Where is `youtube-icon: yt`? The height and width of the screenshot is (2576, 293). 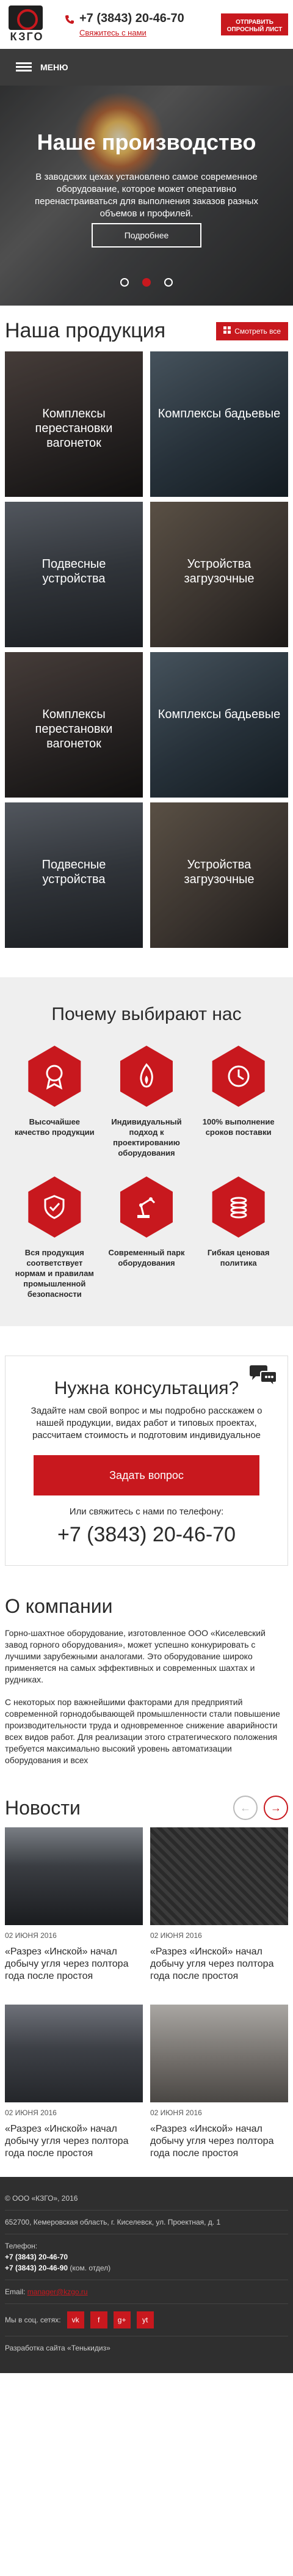 youtube-icon: yt is located at coordinates (145, 2319).